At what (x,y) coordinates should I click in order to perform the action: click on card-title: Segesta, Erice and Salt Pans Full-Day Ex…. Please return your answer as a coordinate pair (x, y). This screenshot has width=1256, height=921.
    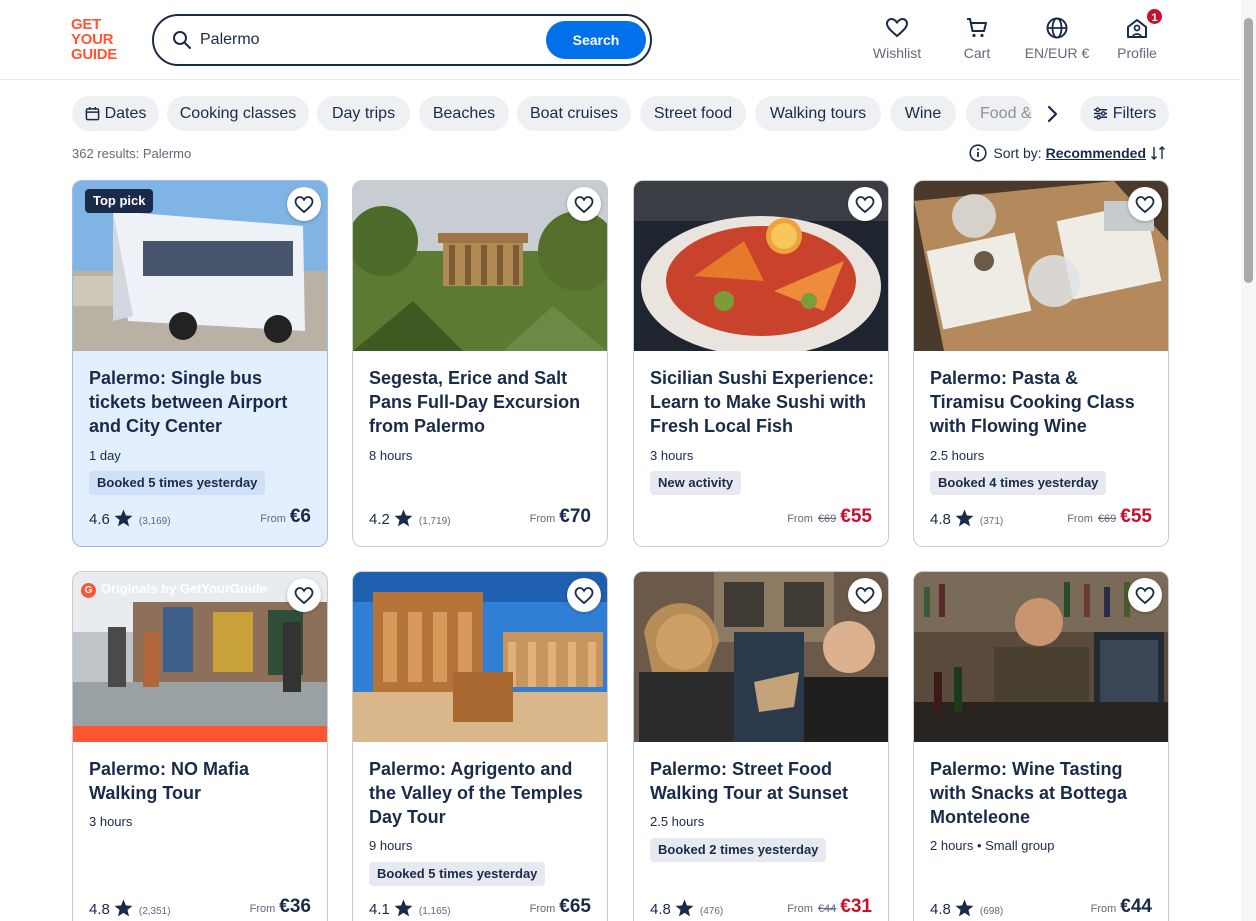
    Looking at the image, I should click on (482, 402).